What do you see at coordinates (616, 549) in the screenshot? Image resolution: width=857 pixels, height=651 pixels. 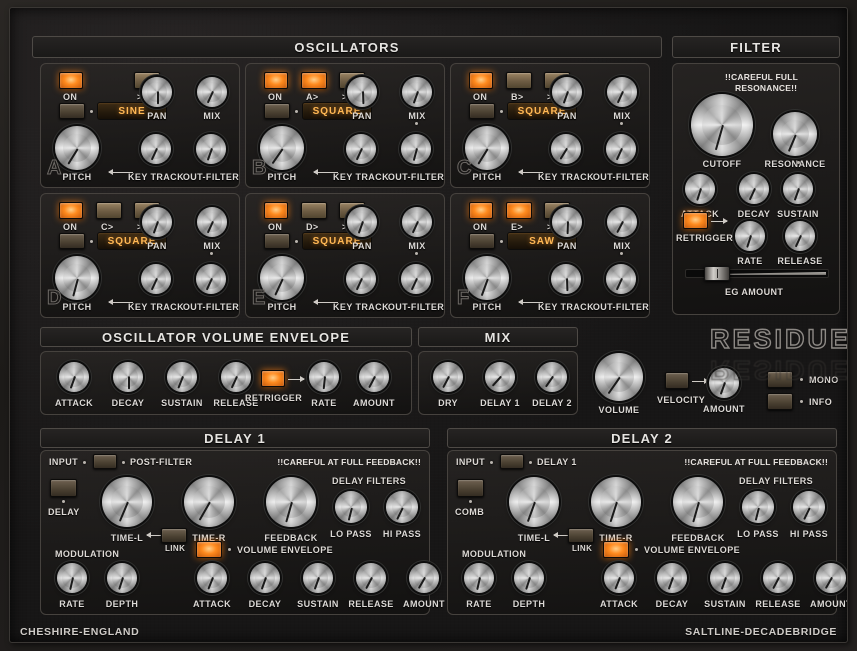 I see `delay-2-volume-envelope-button` at bounding box center [616, 549].